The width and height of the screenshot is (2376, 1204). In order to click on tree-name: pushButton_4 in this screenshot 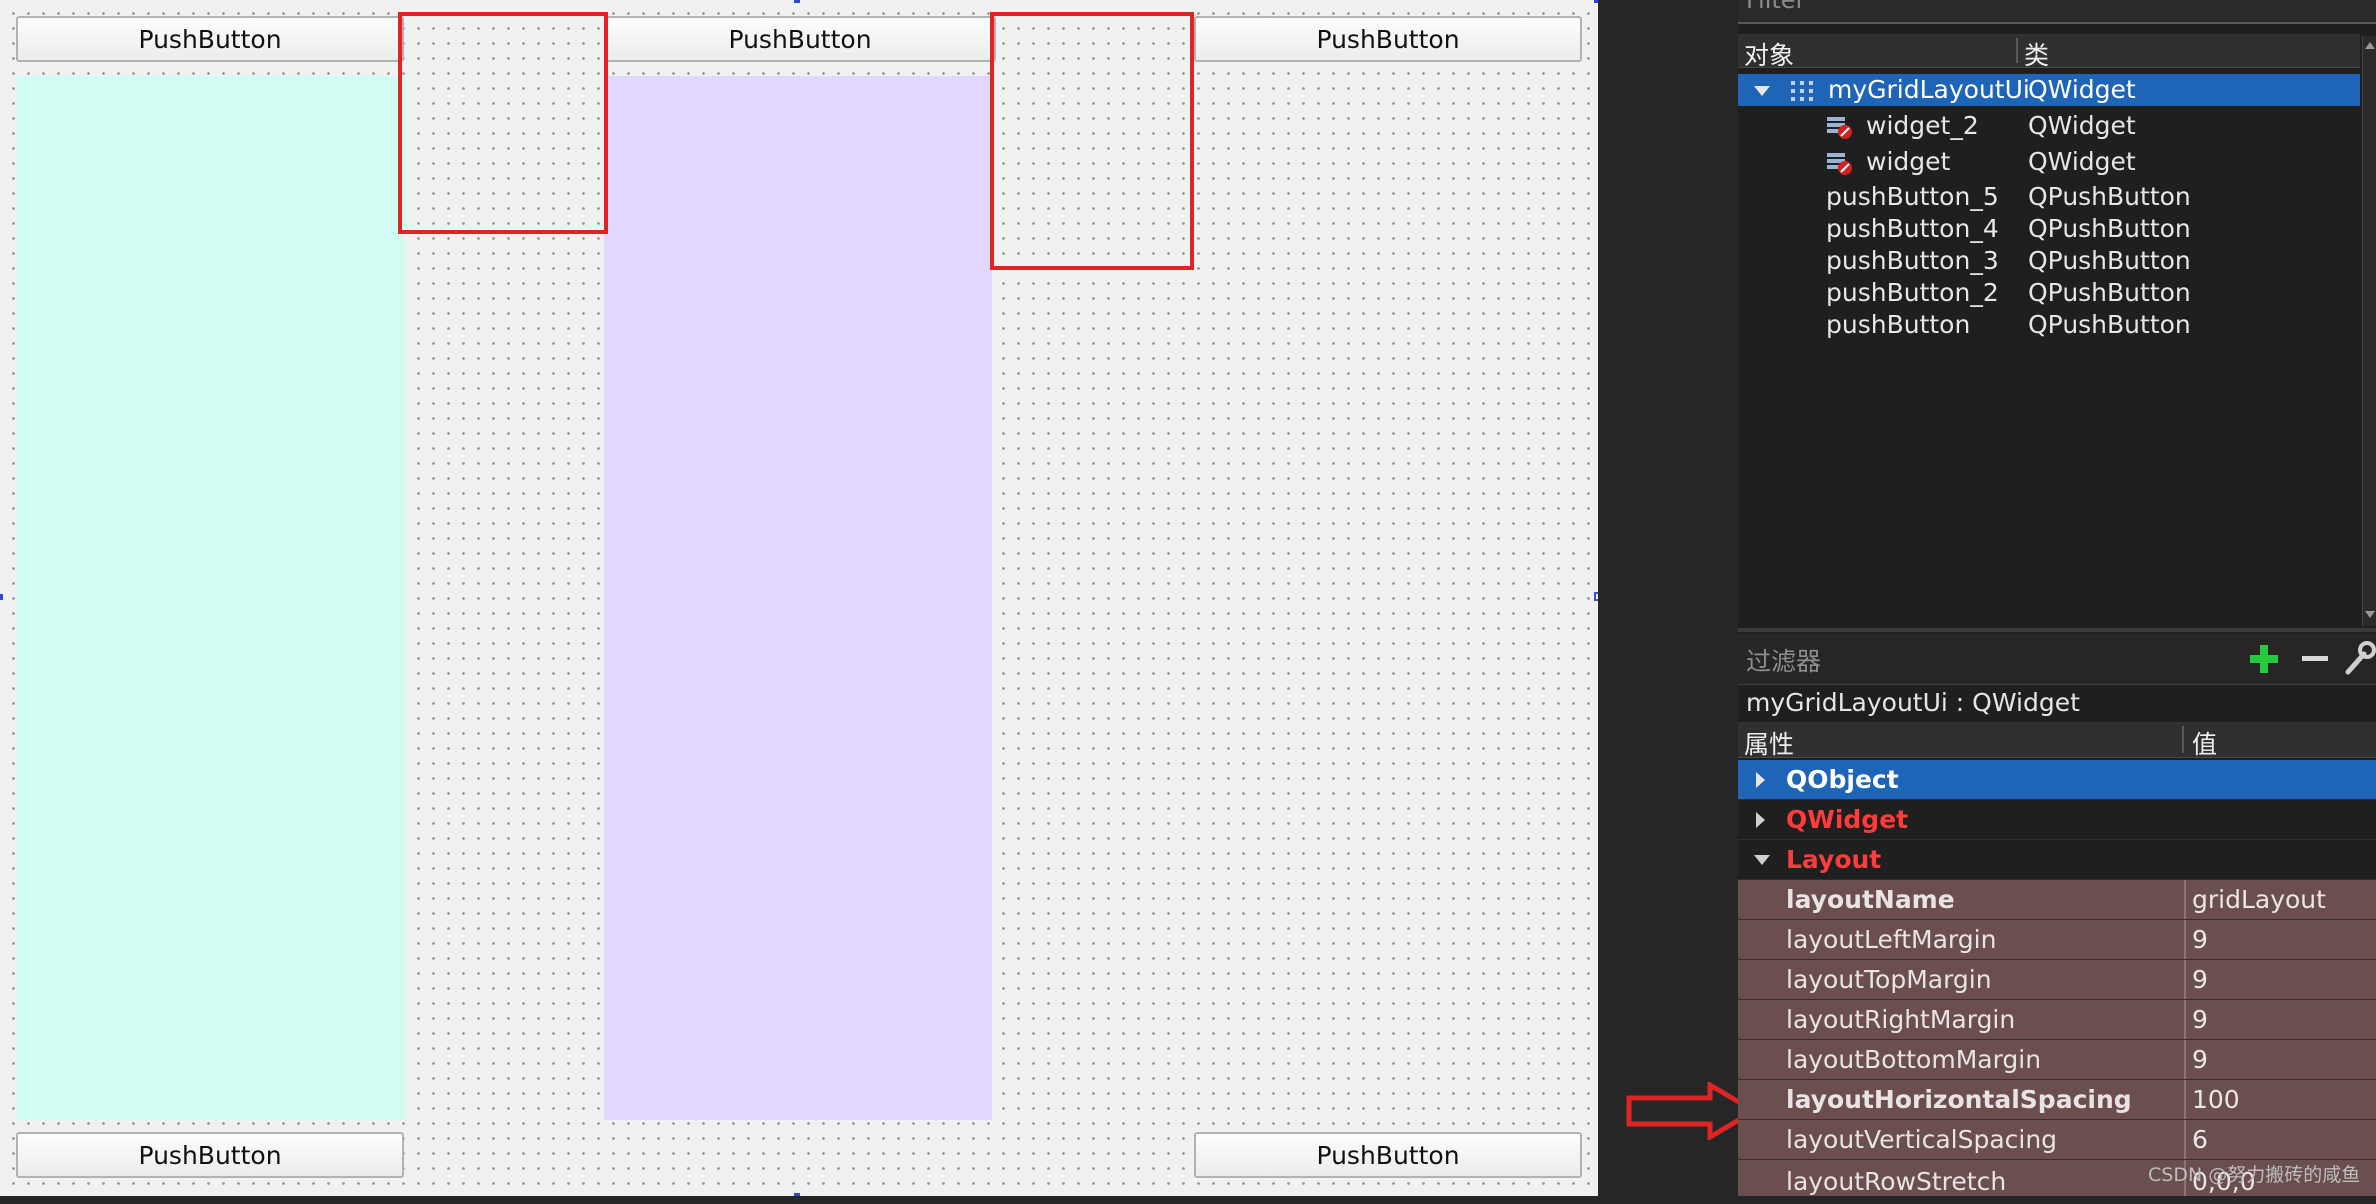, I will do `click(1912, 228)`.